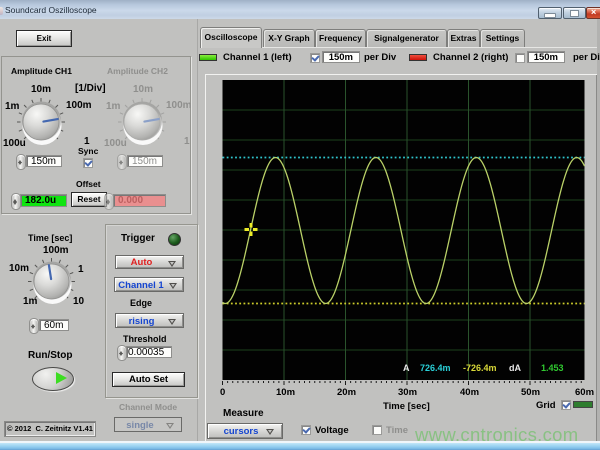 The width and height of the screenshot is (600, 450). Describe the element at coordinates (406, 368) in the screenshot. I see `svg-text: A` at that location.